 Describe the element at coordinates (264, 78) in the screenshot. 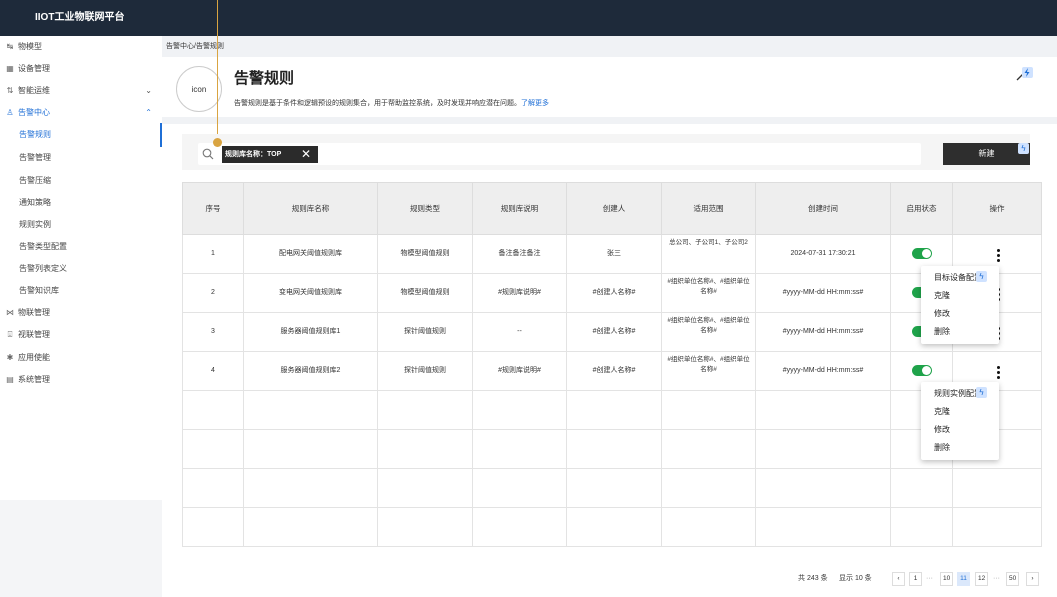

I see `page-title: 告警规则` at that location.